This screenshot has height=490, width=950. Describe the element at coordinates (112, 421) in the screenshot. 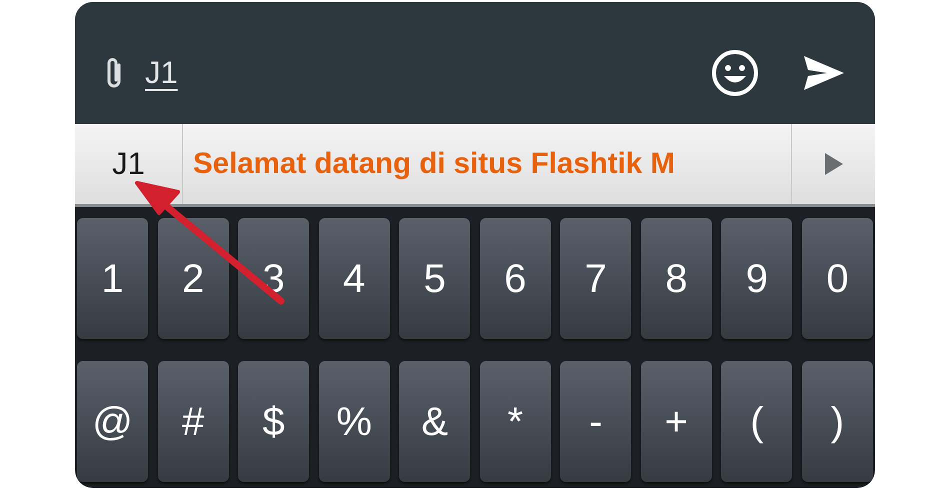

I see `key: @` at that location.